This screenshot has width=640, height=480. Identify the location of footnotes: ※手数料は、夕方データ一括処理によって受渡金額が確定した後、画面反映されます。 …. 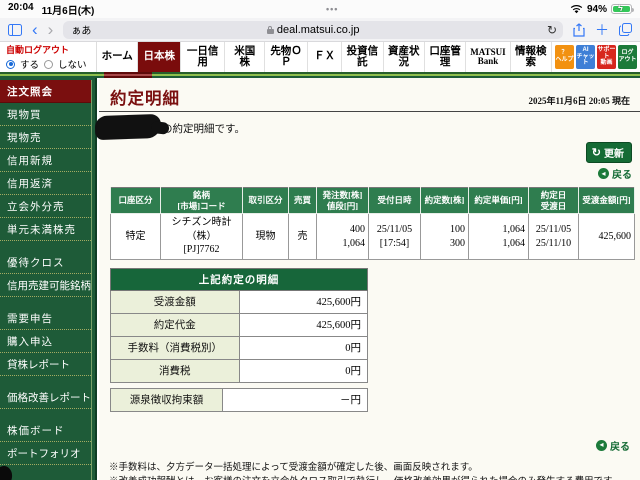
(369, 466).